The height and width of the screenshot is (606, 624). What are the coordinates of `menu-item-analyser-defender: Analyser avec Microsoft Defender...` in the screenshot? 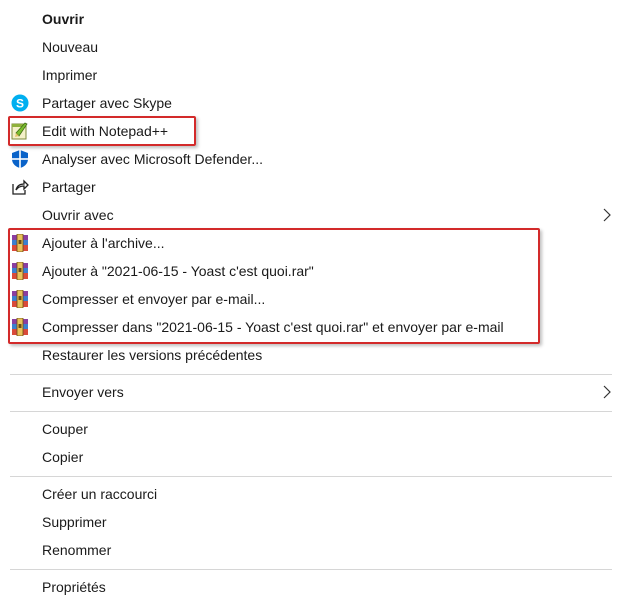 It's located at (312, 159).